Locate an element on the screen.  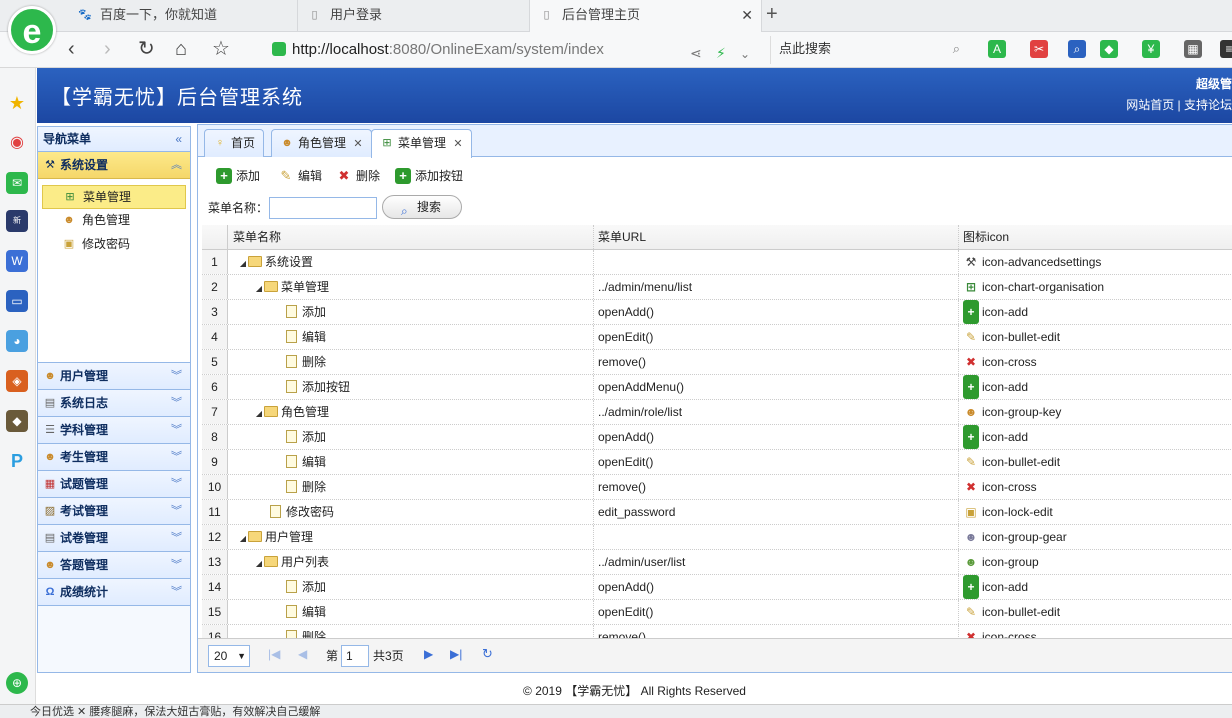
search-button: ⌕ 搜索 is located at coordinates (422, 207).